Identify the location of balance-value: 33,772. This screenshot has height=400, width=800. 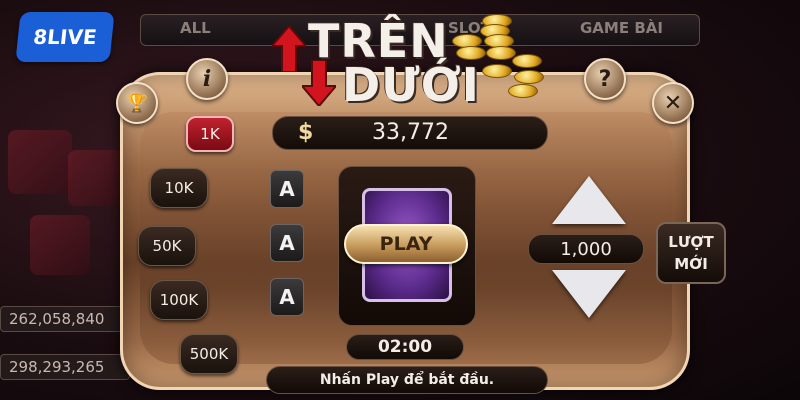
(410, 132).